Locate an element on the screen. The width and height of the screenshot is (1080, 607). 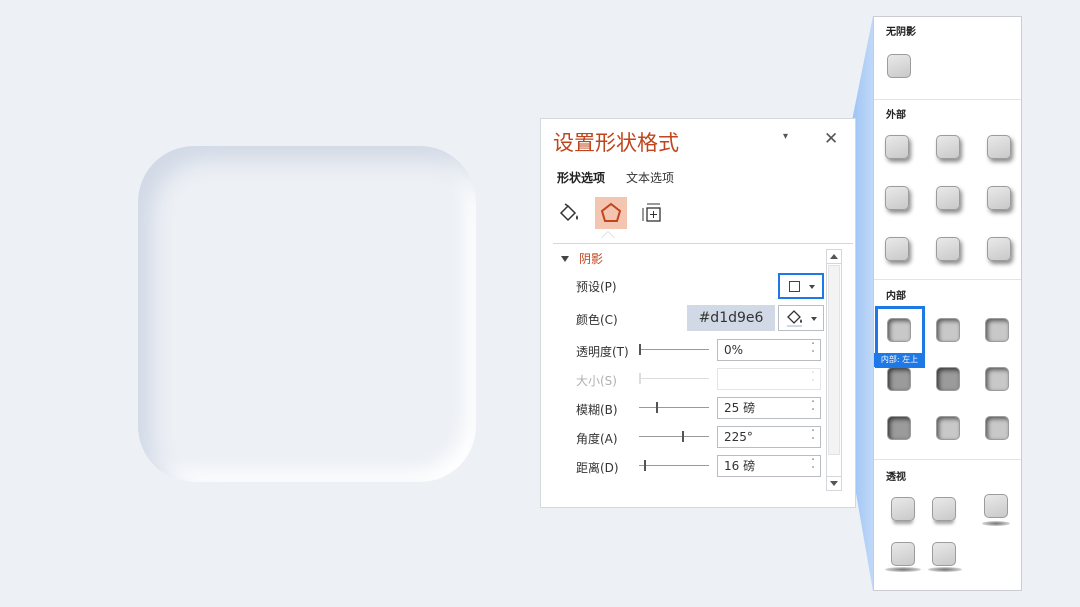
transparency-slider is located at coordinates (674, 350).